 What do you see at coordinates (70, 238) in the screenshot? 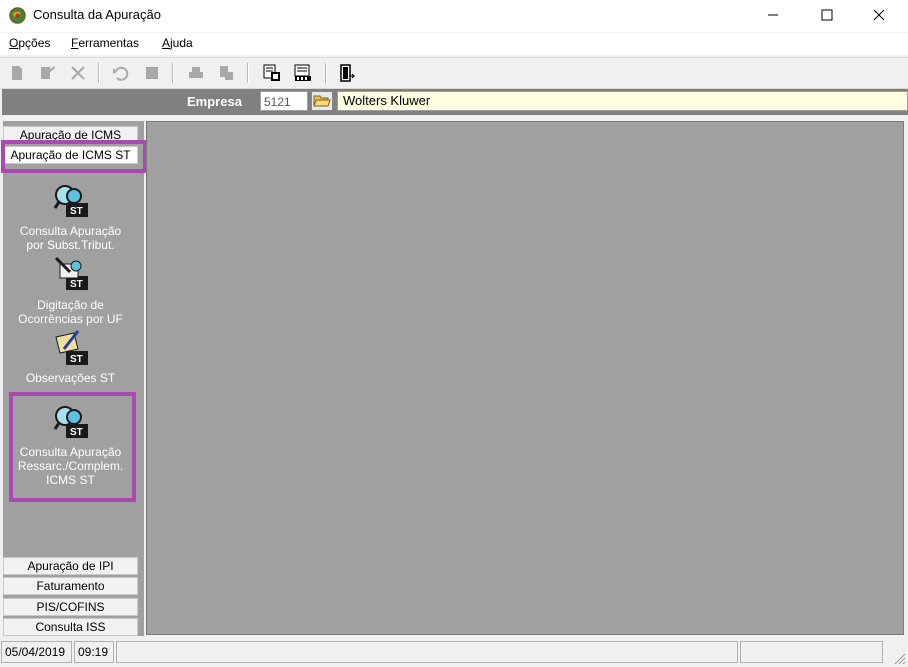
I see `sidebar-item-consulta-apuracao-subst-label: Consulta Apuração por Subst.Tribut.` at bounding box center [70, 238].